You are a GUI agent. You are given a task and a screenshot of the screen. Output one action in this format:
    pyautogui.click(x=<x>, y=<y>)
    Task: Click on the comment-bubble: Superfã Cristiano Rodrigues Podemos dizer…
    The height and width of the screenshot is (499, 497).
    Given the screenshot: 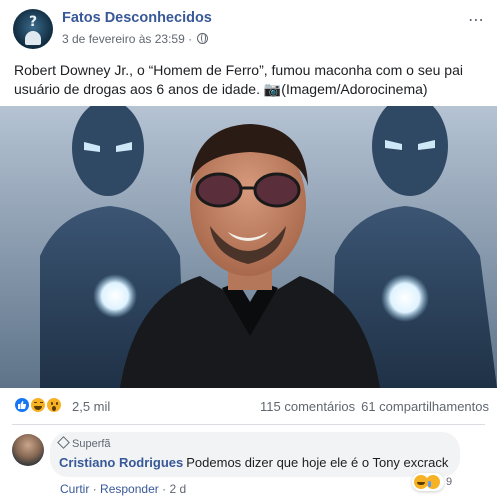 What is the action you would take?
    pyautogui.click(x=255, y=454)
    